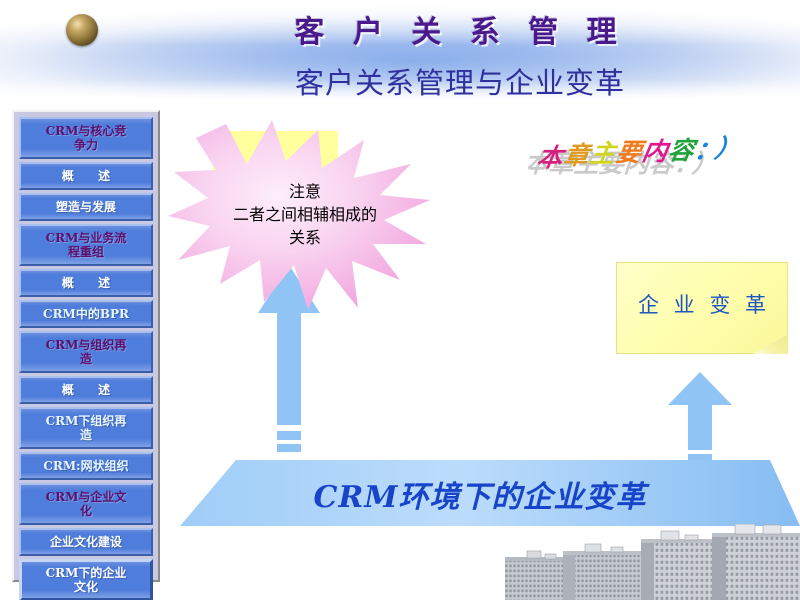 This screenshot has height=600, width=800. I want to click on note-label: 企 业 变 革, so click(704, 305).